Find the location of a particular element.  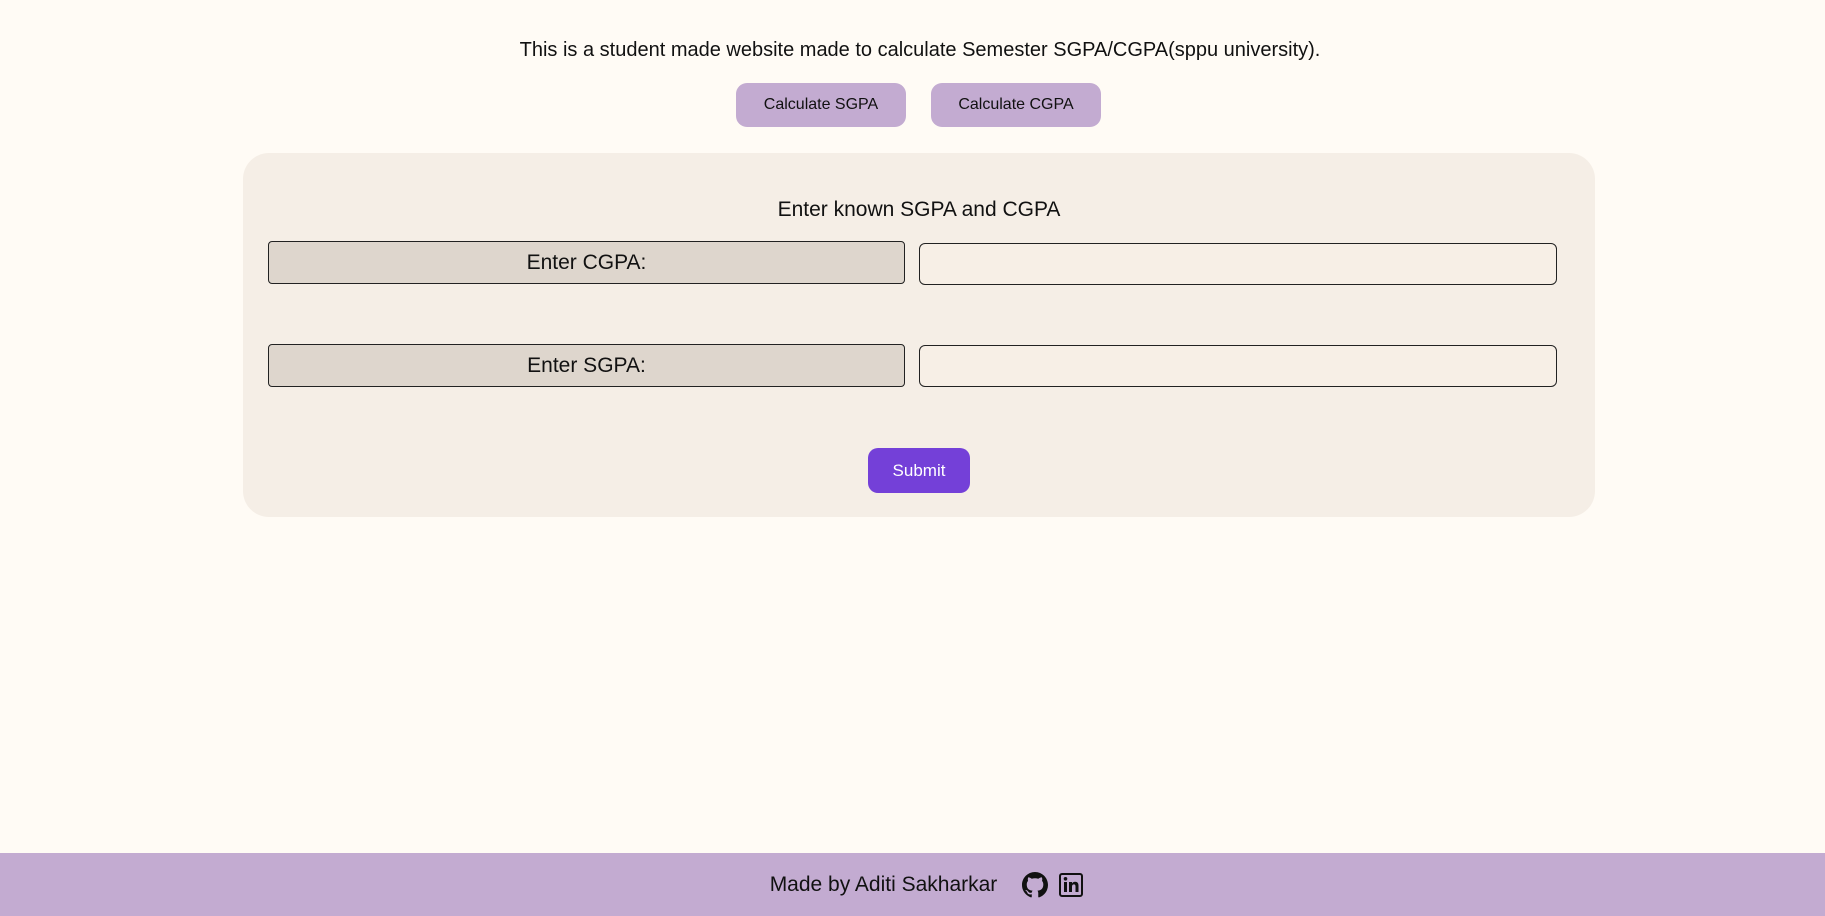

calculate-cgpa-button: Calculate CGPA is located at coordinates (1016, 105).